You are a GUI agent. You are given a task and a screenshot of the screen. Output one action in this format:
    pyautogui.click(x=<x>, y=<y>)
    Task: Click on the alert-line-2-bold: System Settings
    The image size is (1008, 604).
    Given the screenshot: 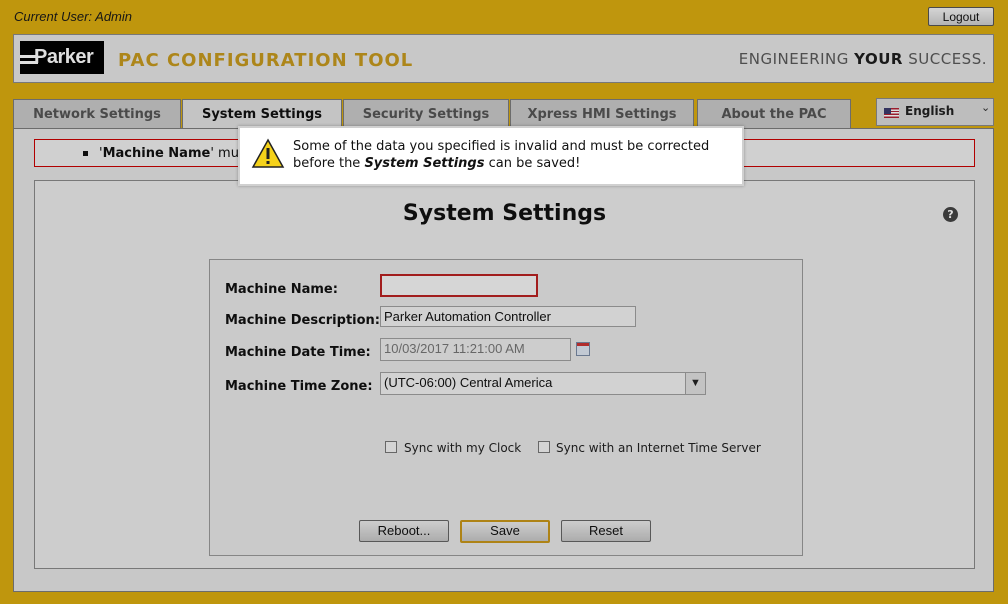 What is the action you would take?
    pyautogui.click(x=424, y=163)
    